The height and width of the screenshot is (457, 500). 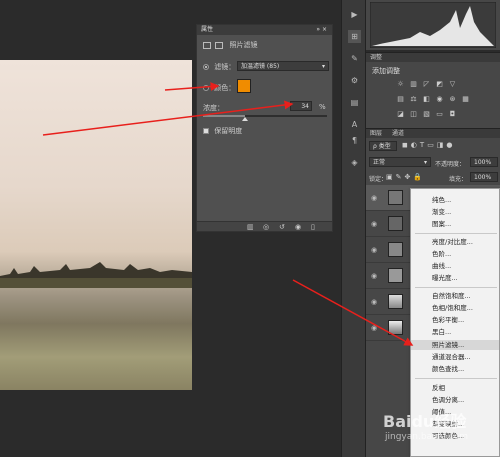 What do you see at coordinates (353, 312) in the screenshot?
I see `arrow-to-photo-filter` at bounding box center [353, 312].